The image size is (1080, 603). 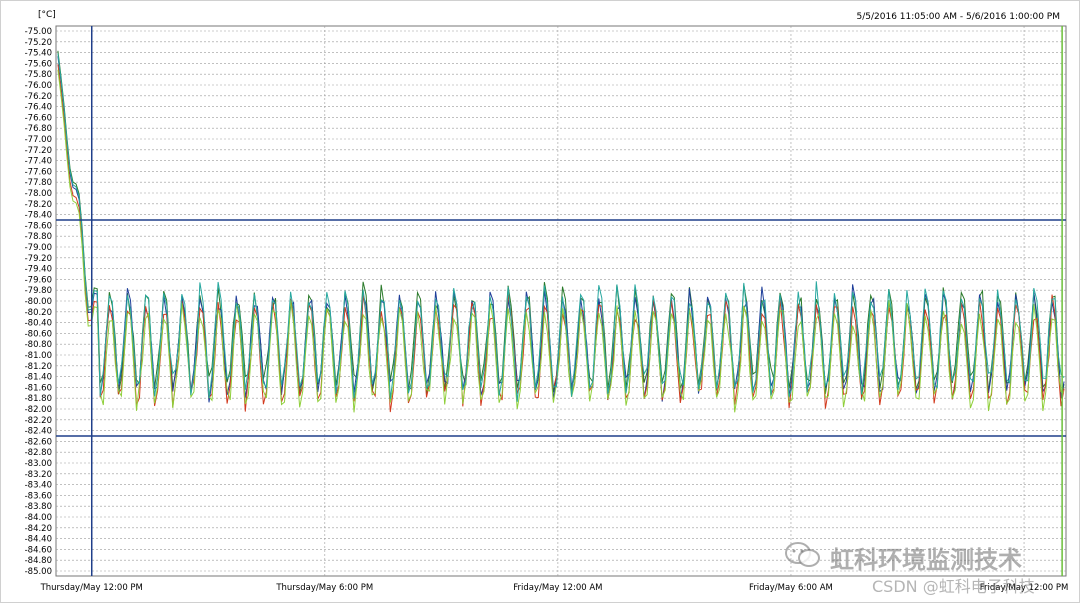 I want to click on y-tick-label: -79.20, so click(x=38, y=259).